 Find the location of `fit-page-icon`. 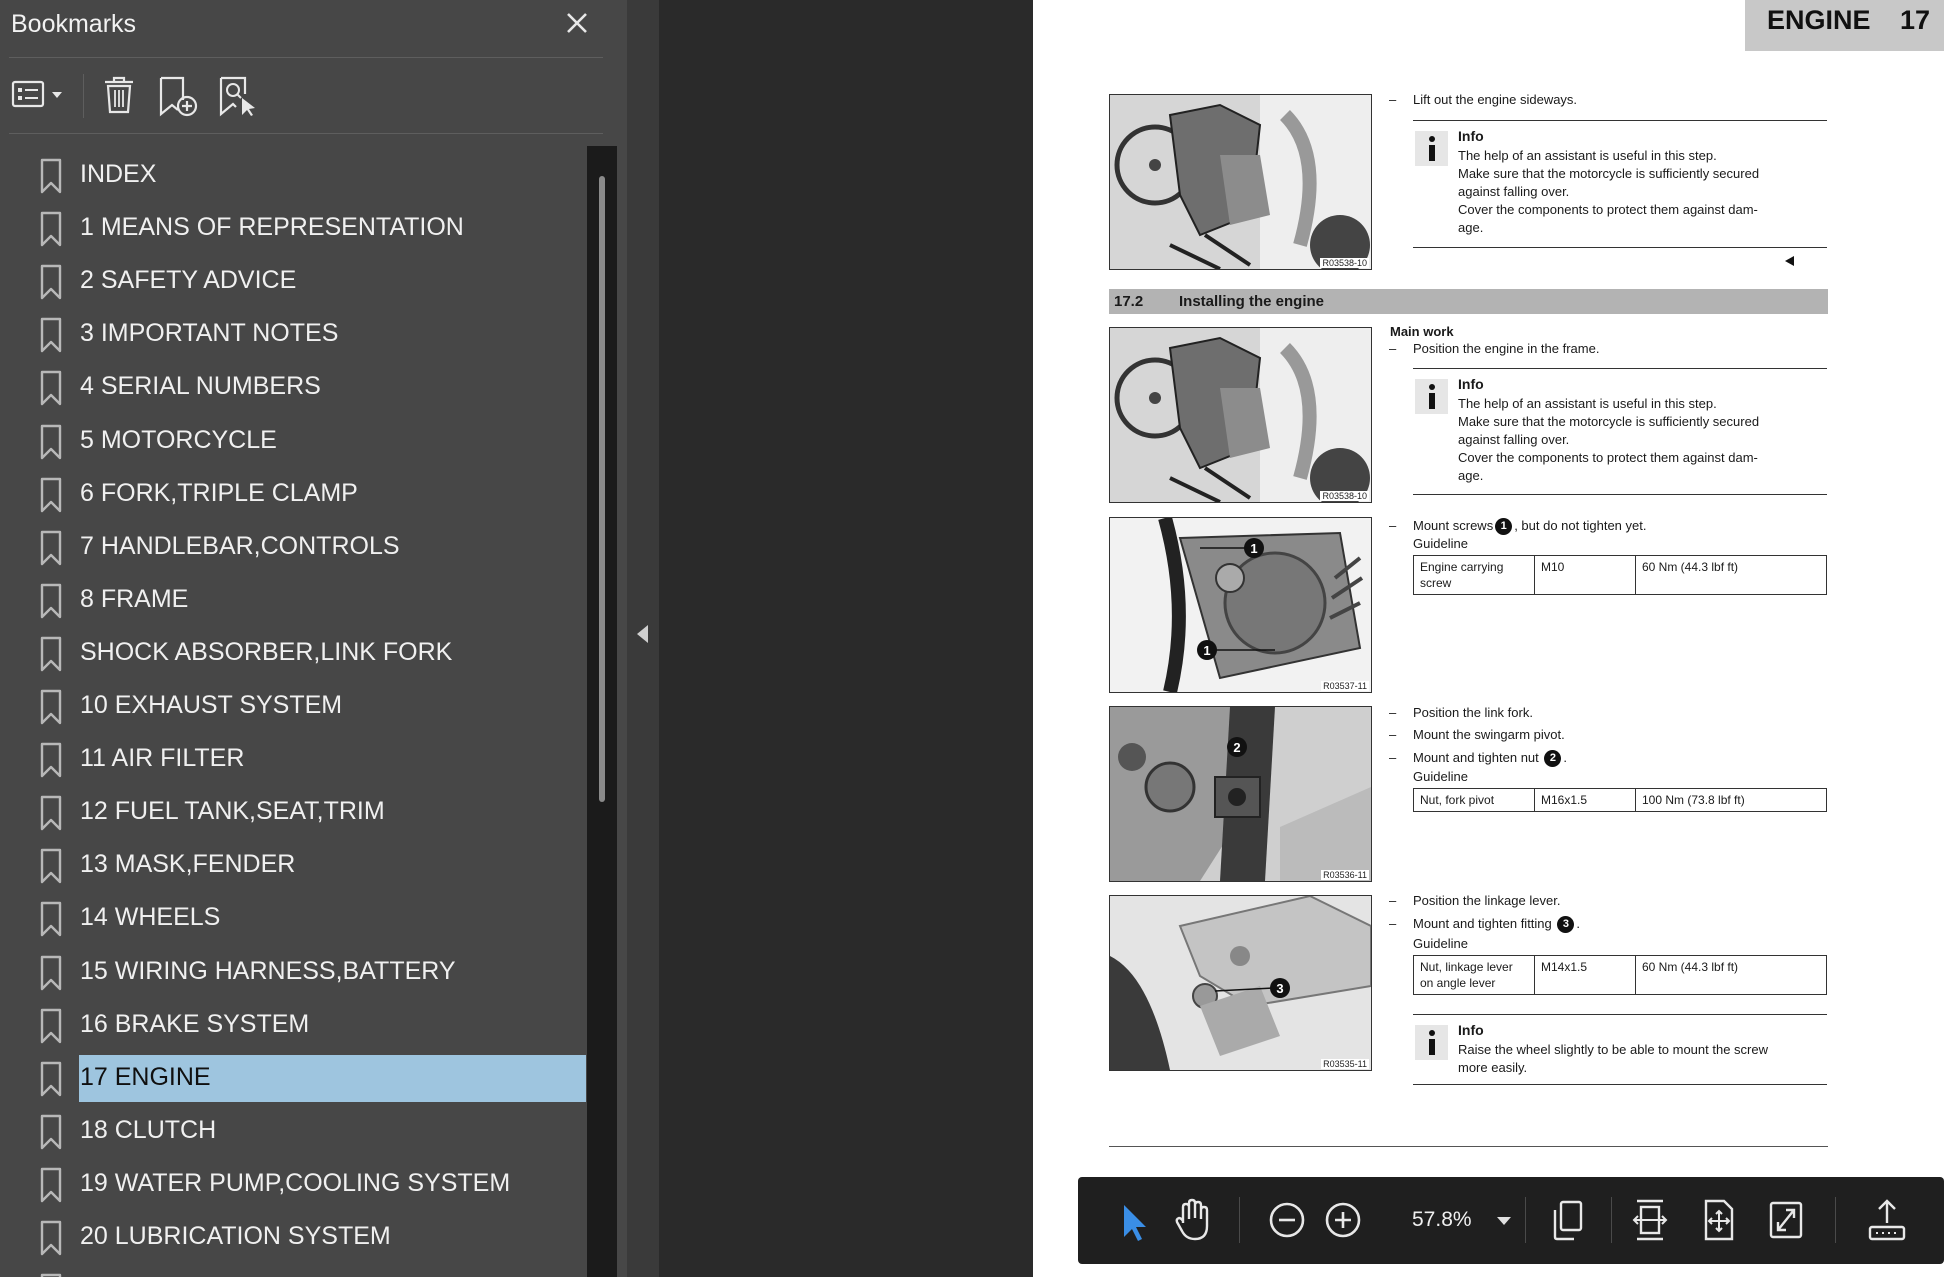

fit-page-icon is located at coordinates (1718, 1220).